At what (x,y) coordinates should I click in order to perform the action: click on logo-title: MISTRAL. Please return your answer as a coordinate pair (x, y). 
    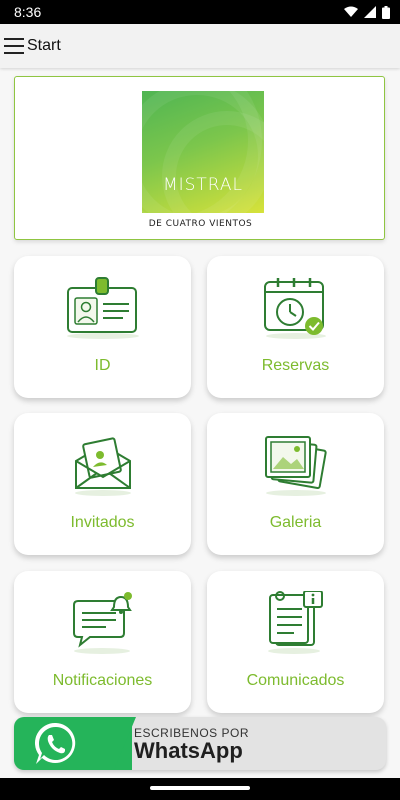
    Looking at the image, I should click on (203, 185).